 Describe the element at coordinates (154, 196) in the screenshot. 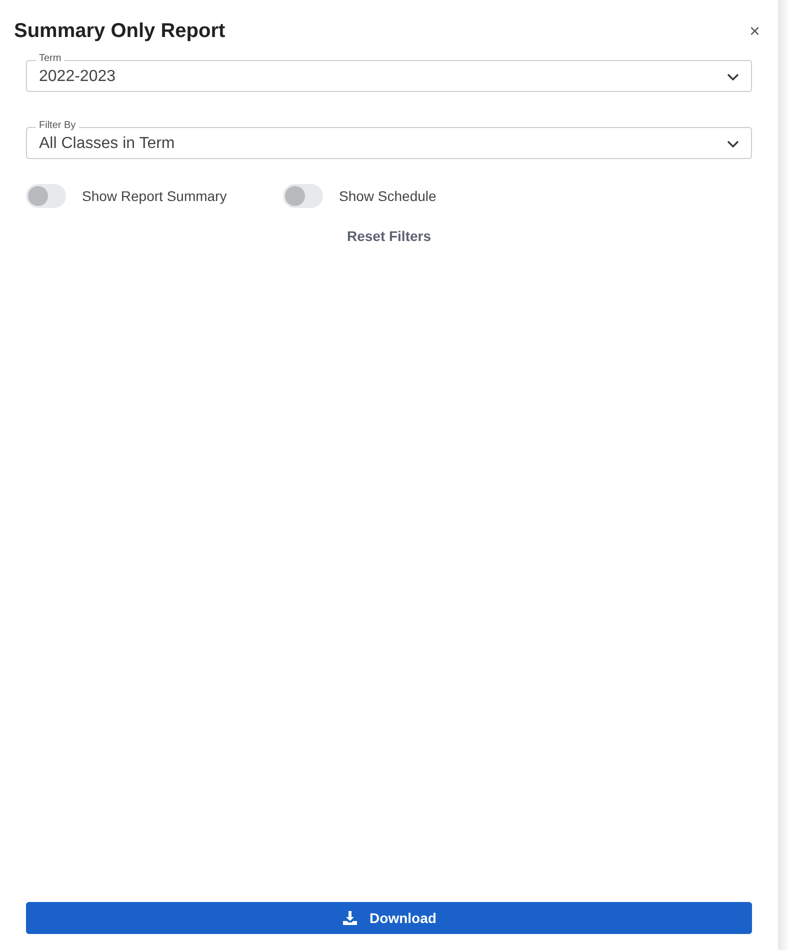

I see `toggle-label: Show Report Summary` at that location.